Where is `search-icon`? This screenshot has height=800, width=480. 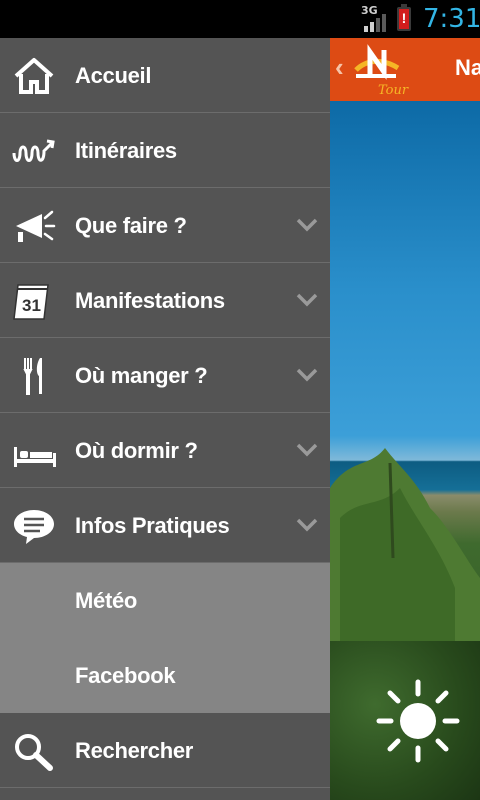 search-icon is located at coordinates (34, 752).